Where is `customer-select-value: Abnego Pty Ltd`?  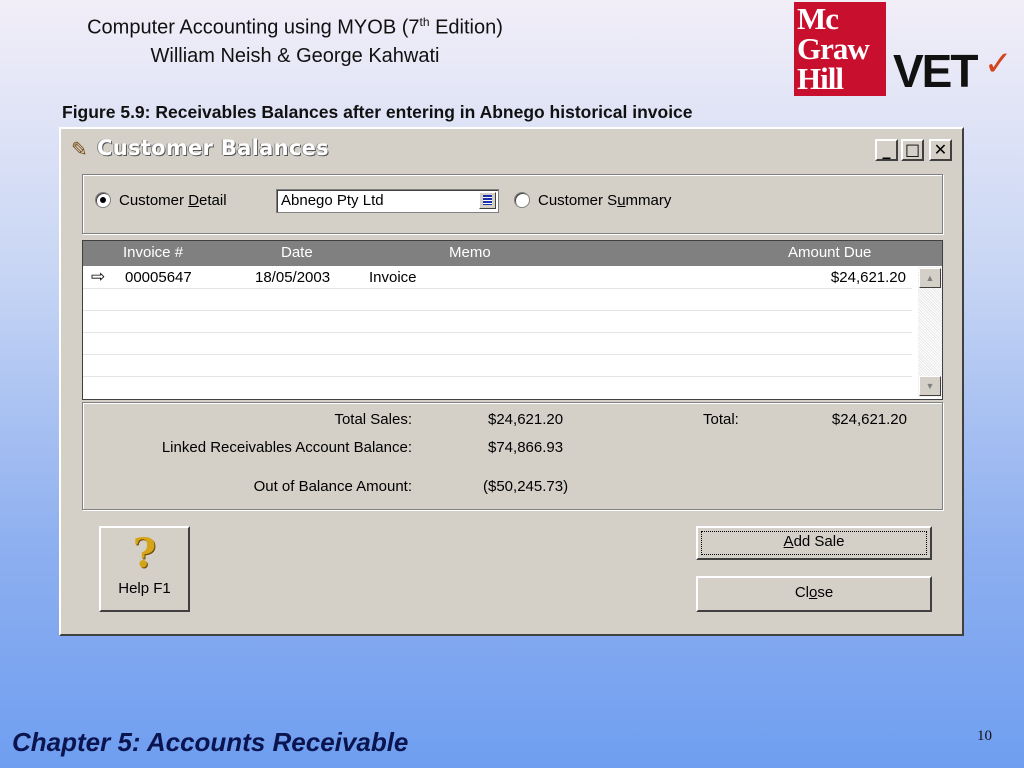
customer-select-value: Abnego Pty Ltd is located at coordinates (332, 200).